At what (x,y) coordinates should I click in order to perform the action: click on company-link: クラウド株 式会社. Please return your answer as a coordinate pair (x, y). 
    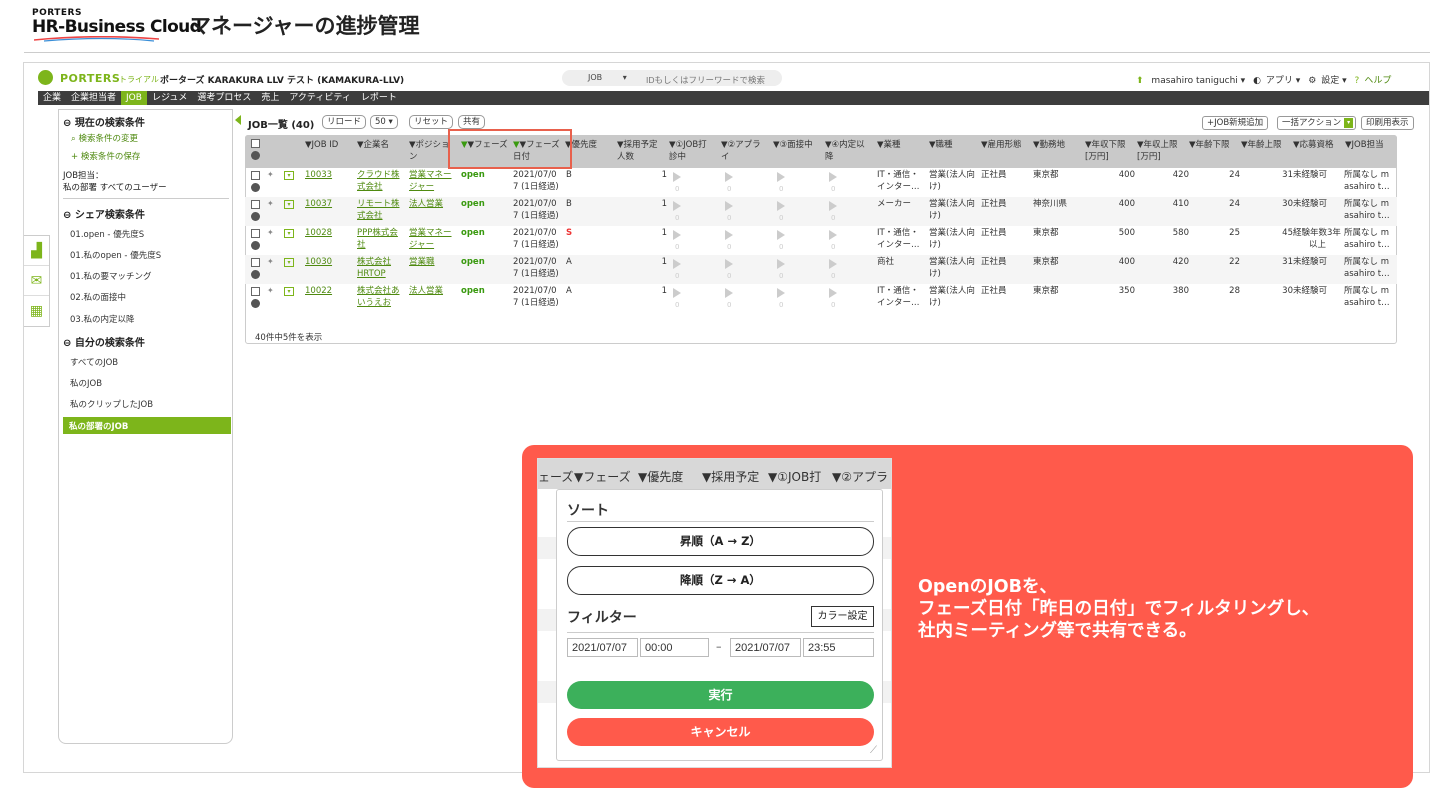
    Looking at the image, I should click on (378, 181).